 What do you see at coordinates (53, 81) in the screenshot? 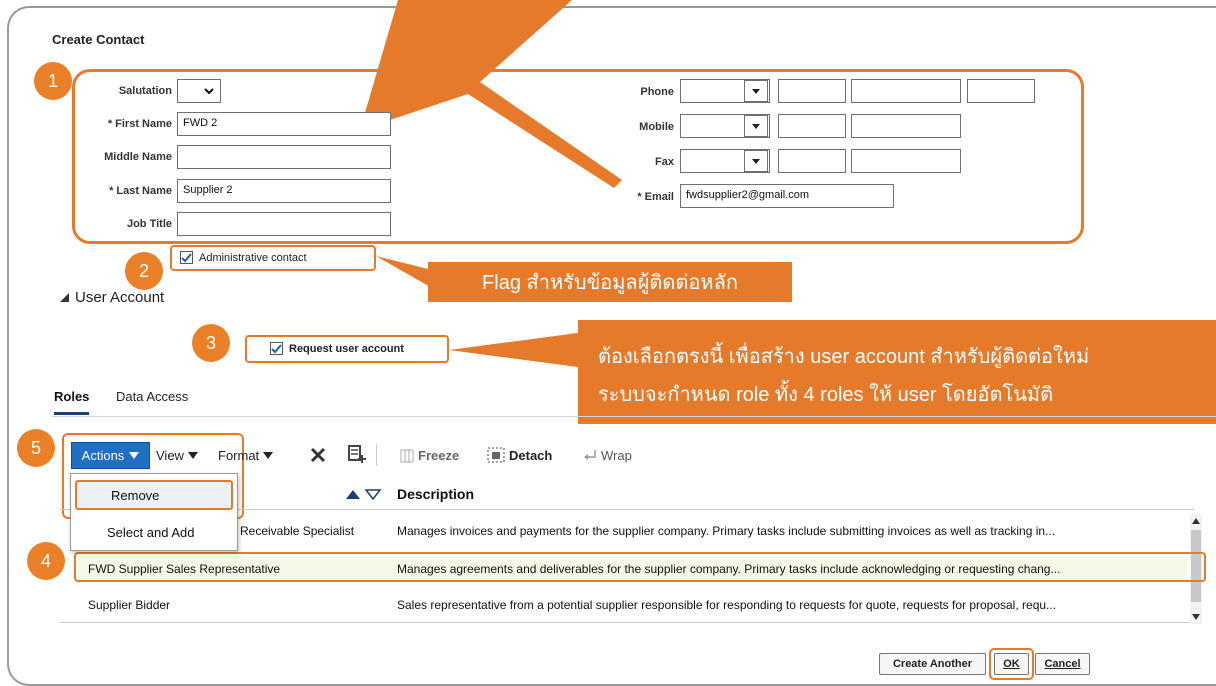
I see `annotation-badge-1: 1` at bounding box center [53, 81].